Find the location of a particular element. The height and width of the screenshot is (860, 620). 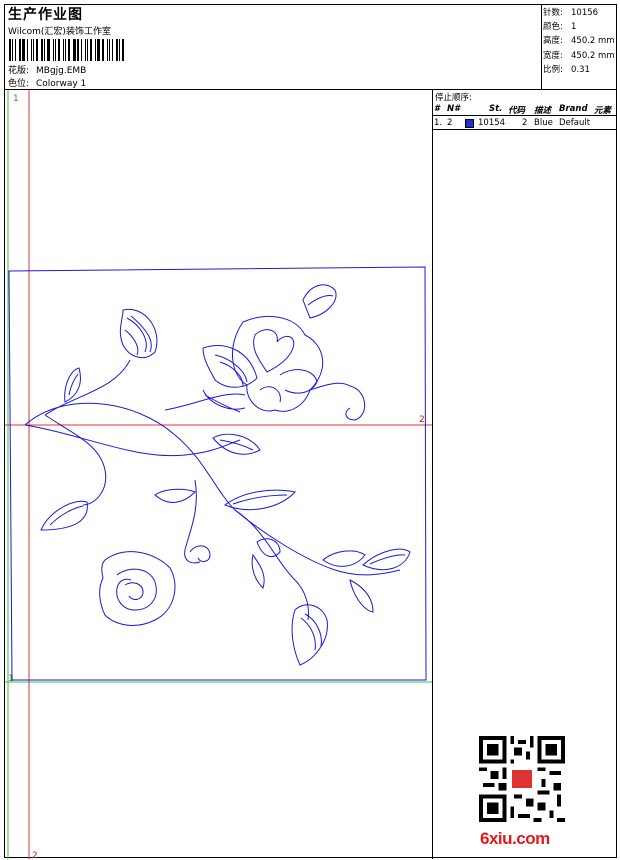

marker-right: 2 is located at coordinates (422, 420).